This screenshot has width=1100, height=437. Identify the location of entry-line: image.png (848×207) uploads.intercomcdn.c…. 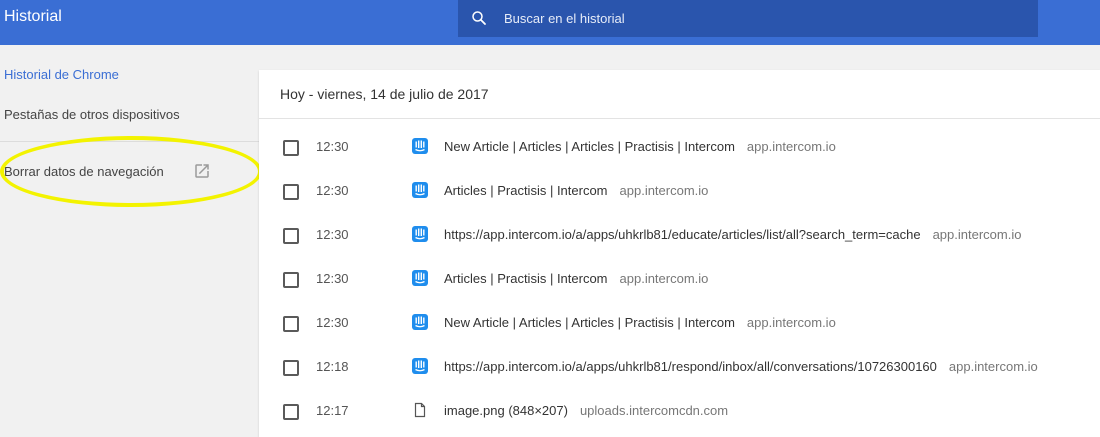
(586, 410).